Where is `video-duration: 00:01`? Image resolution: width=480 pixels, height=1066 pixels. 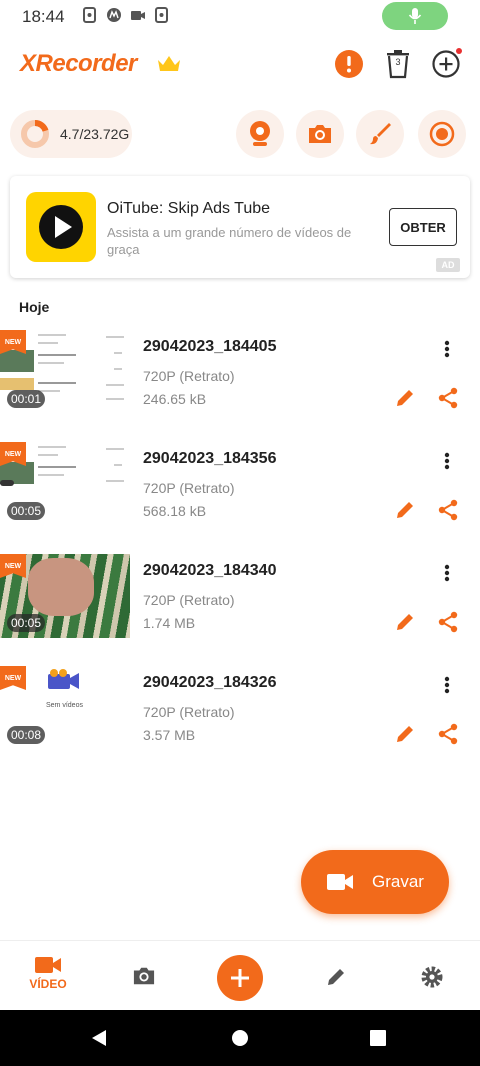
video-duration: 00:01 is located at coordinates (26, 399).